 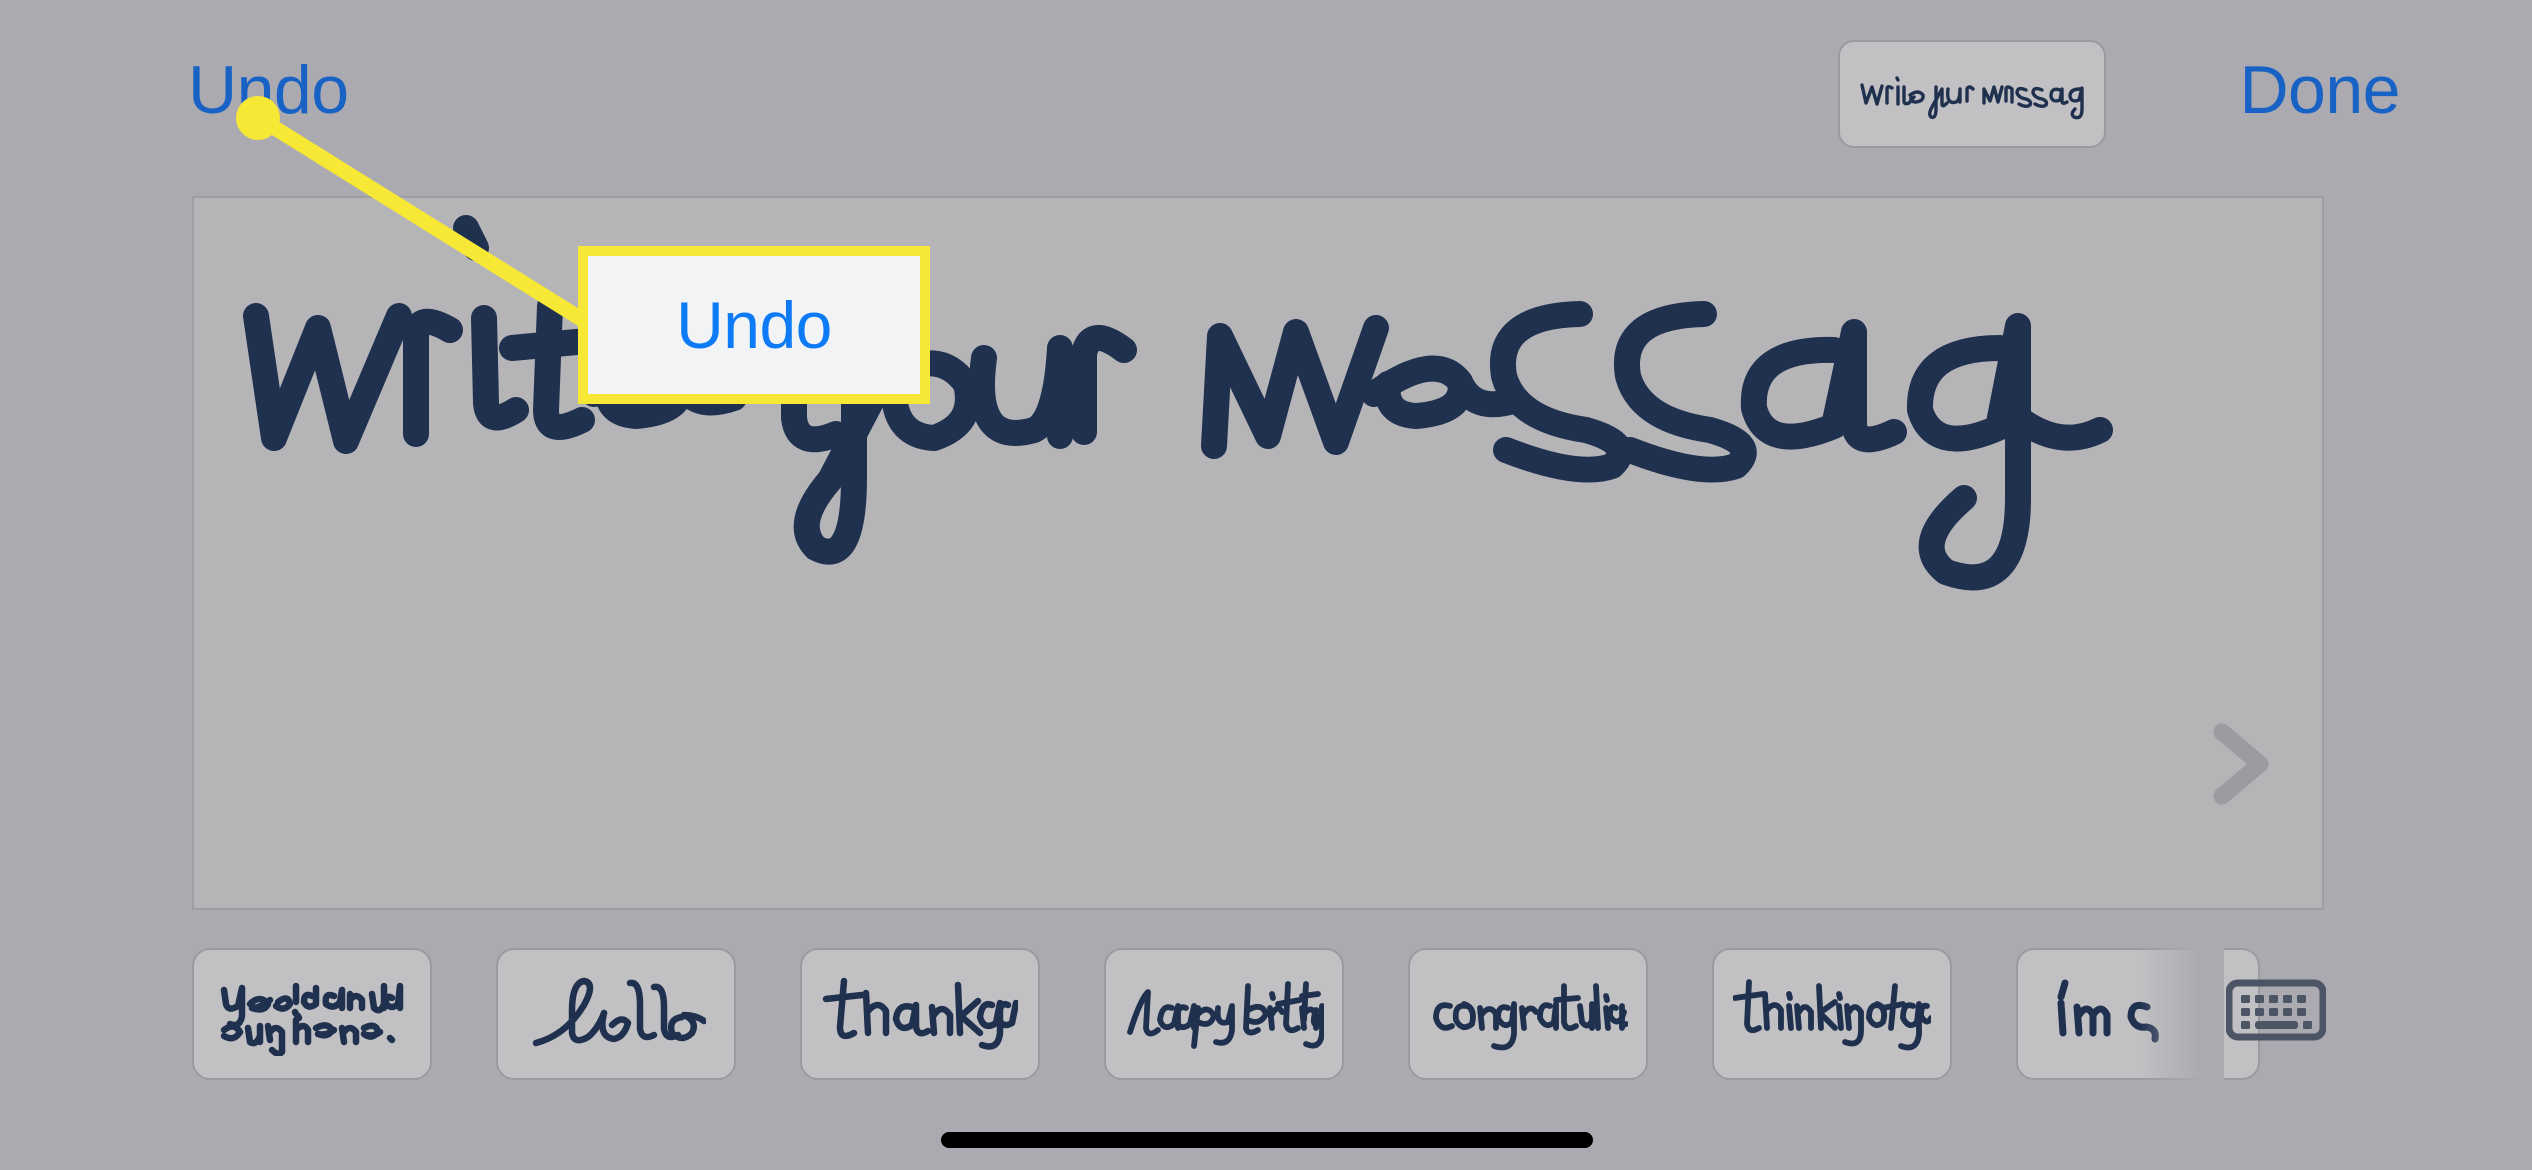 I want to click on home-indicator-bar, so click(x=1267, y=1140).